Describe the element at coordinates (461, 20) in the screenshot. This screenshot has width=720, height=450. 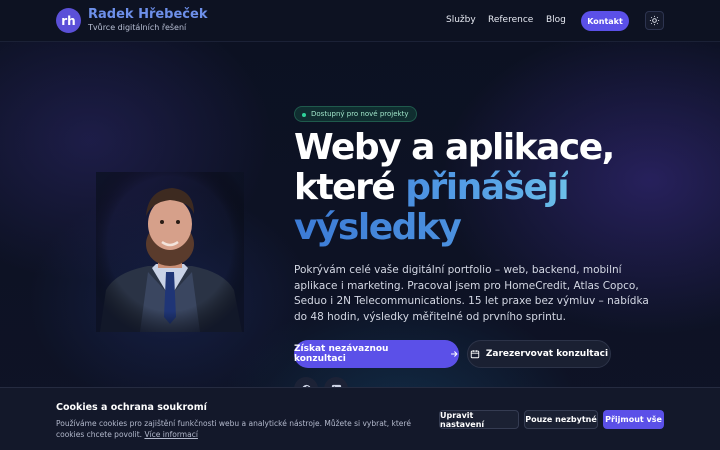
I see `nav-link-sluzby: Služby` at that location.